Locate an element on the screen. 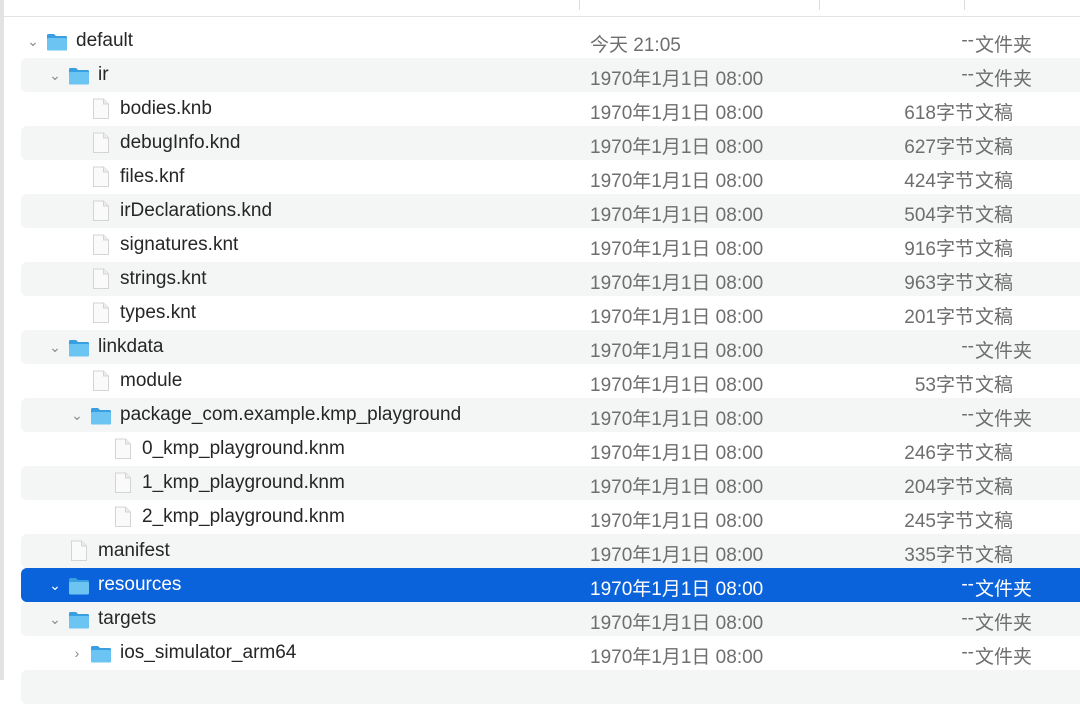 The width and height of the screenshot is (1080, 704). file-name: linkdata is located at coordinates (131, 346).